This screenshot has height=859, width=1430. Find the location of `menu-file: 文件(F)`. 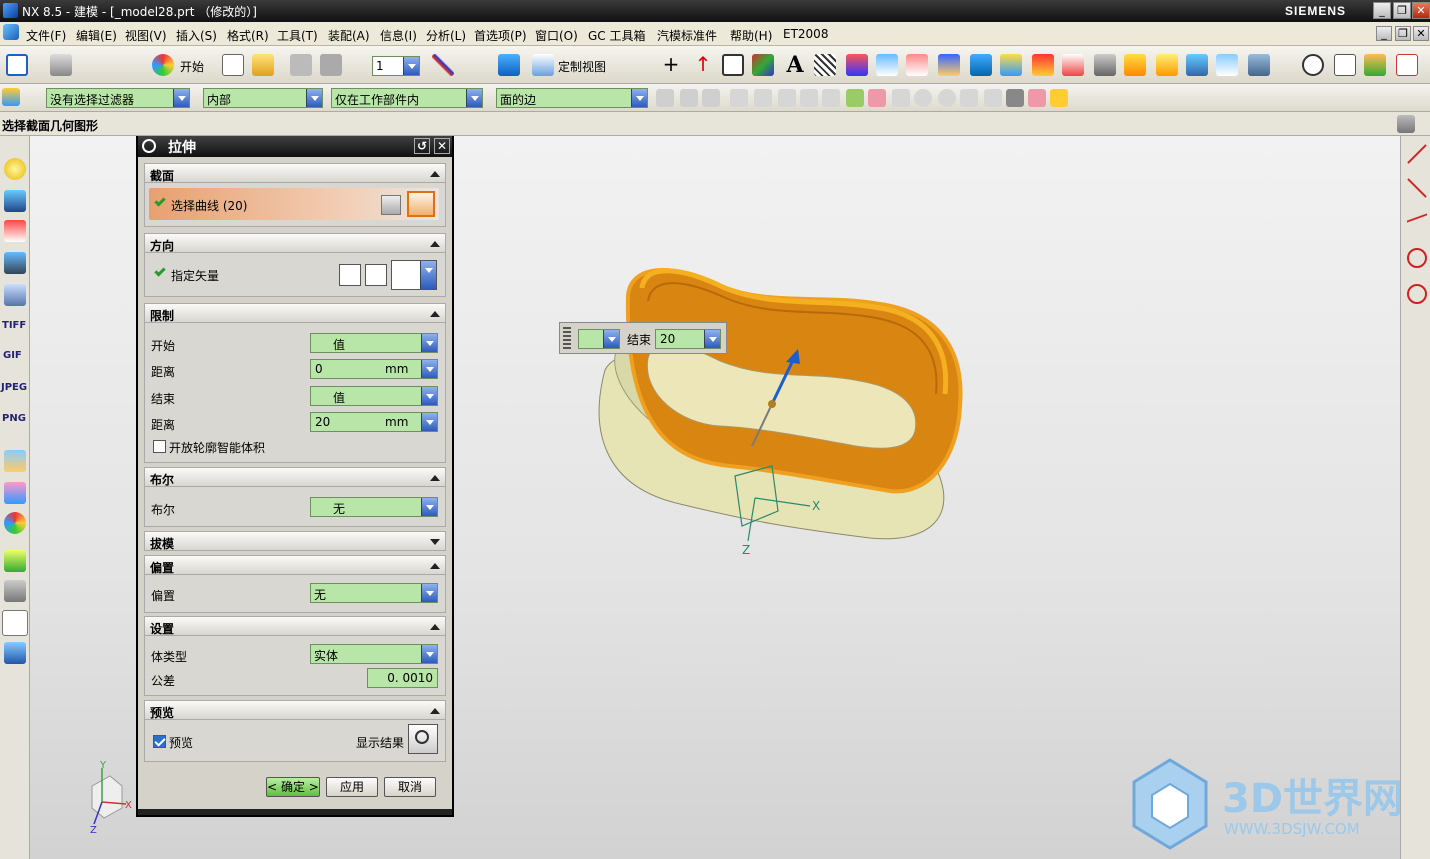

menu-file: 文件(F) is located at coordinates (46, 35).